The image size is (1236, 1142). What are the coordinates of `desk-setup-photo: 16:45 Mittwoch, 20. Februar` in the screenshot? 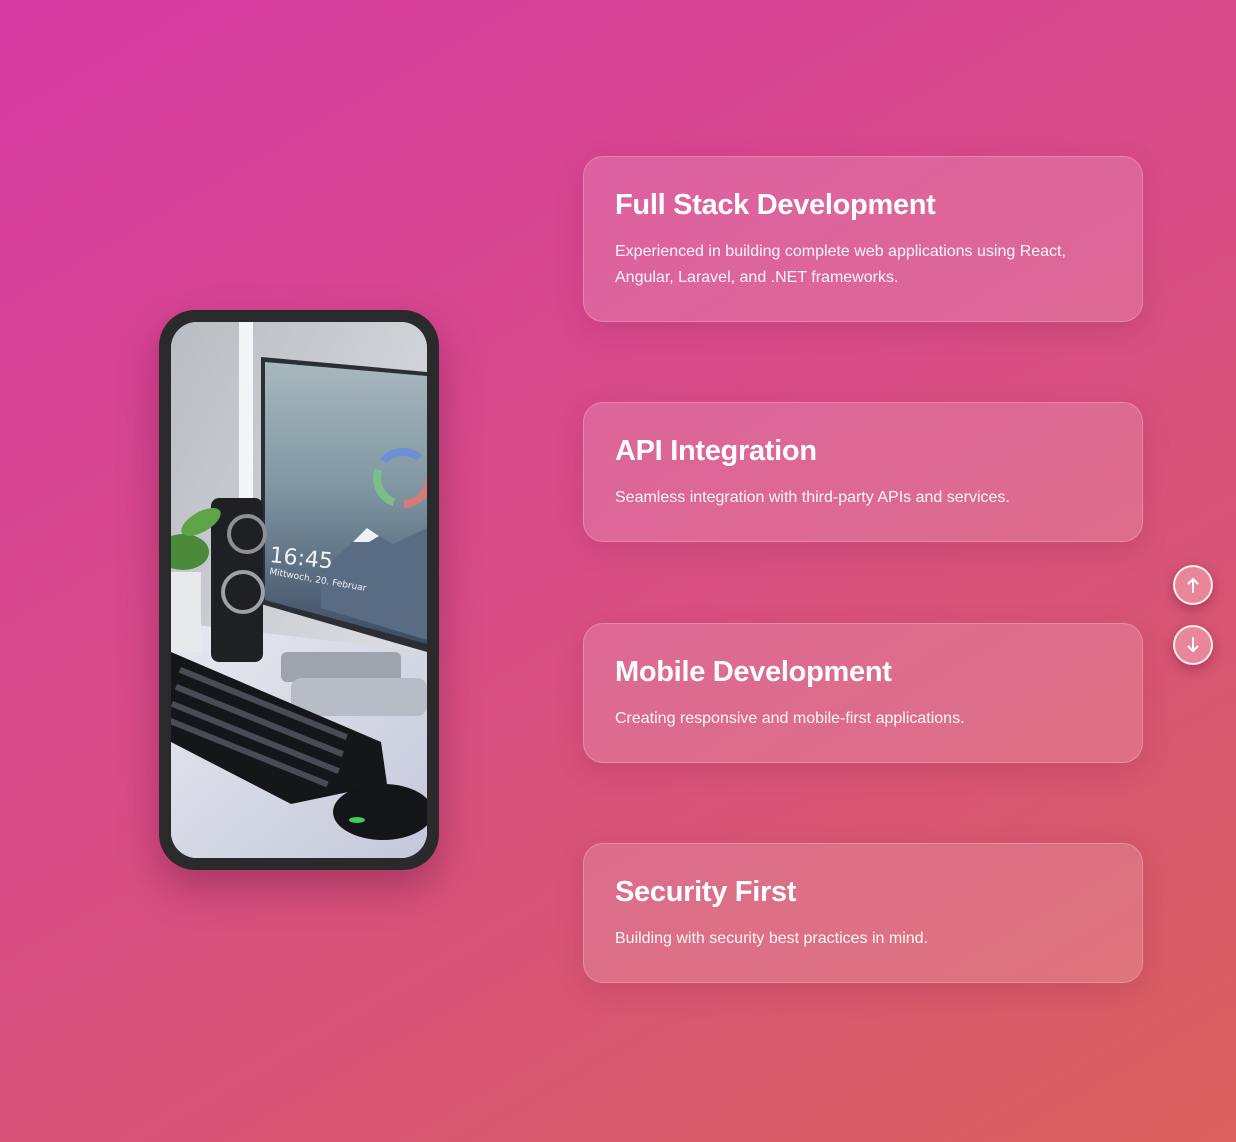 It's located at (299, 590).